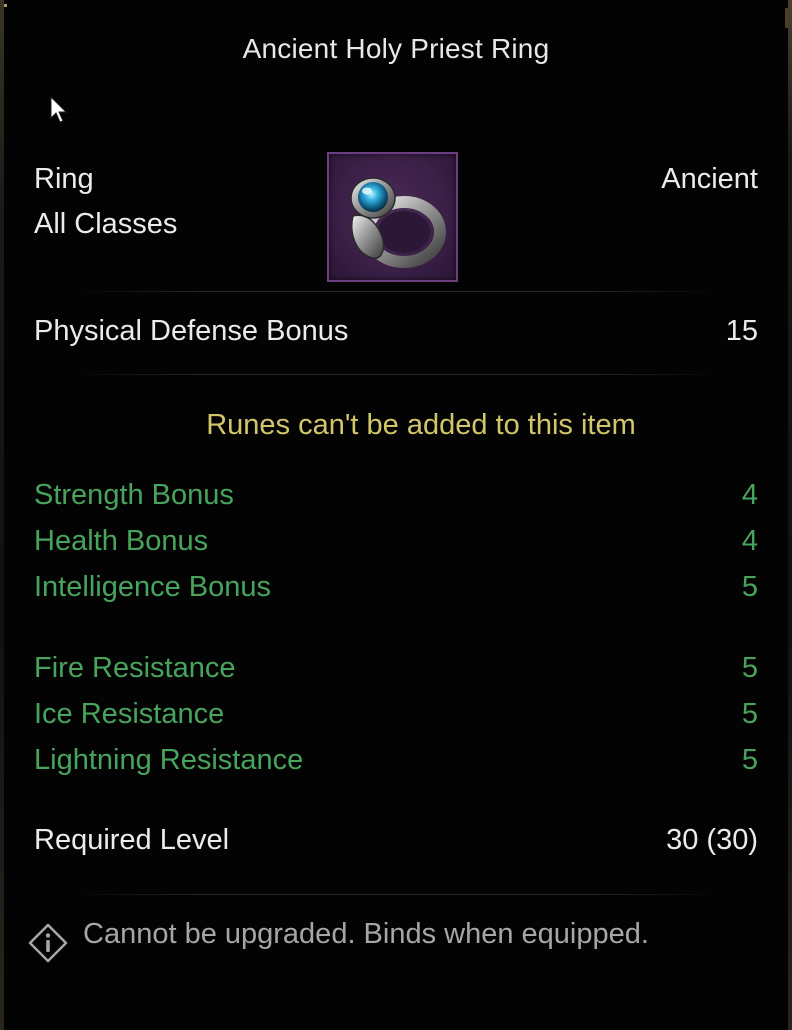 The width and height of the screenshot is (792, 1030). What do you see at coordinates (48, 943) in the screenshot?
I see `info-diamond-icon` at bounding box center [48, 943].